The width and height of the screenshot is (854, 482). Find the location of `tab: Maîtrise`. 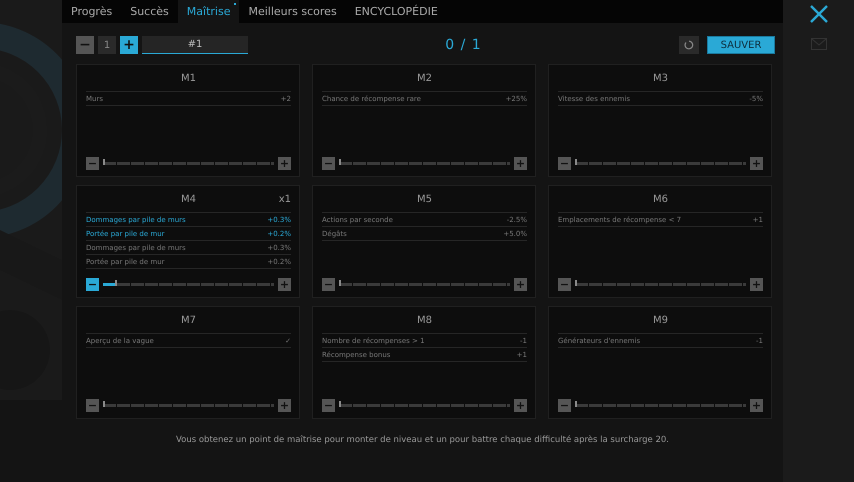

tab: Maîtrise is located at coordinates (209, 11).